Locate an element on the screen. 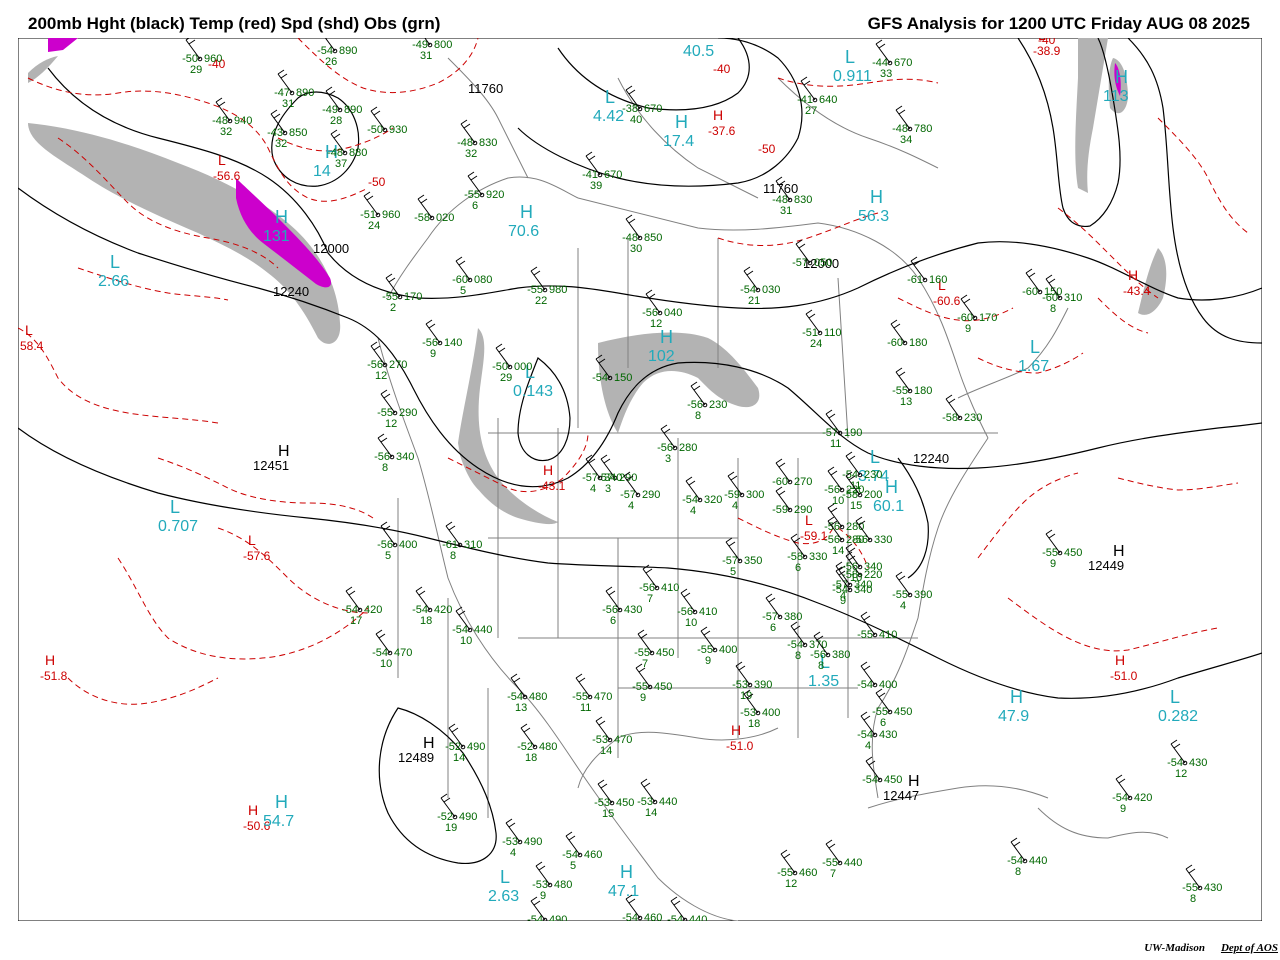  obs-dewpoint: 17 is located at coordinates (356, 621).